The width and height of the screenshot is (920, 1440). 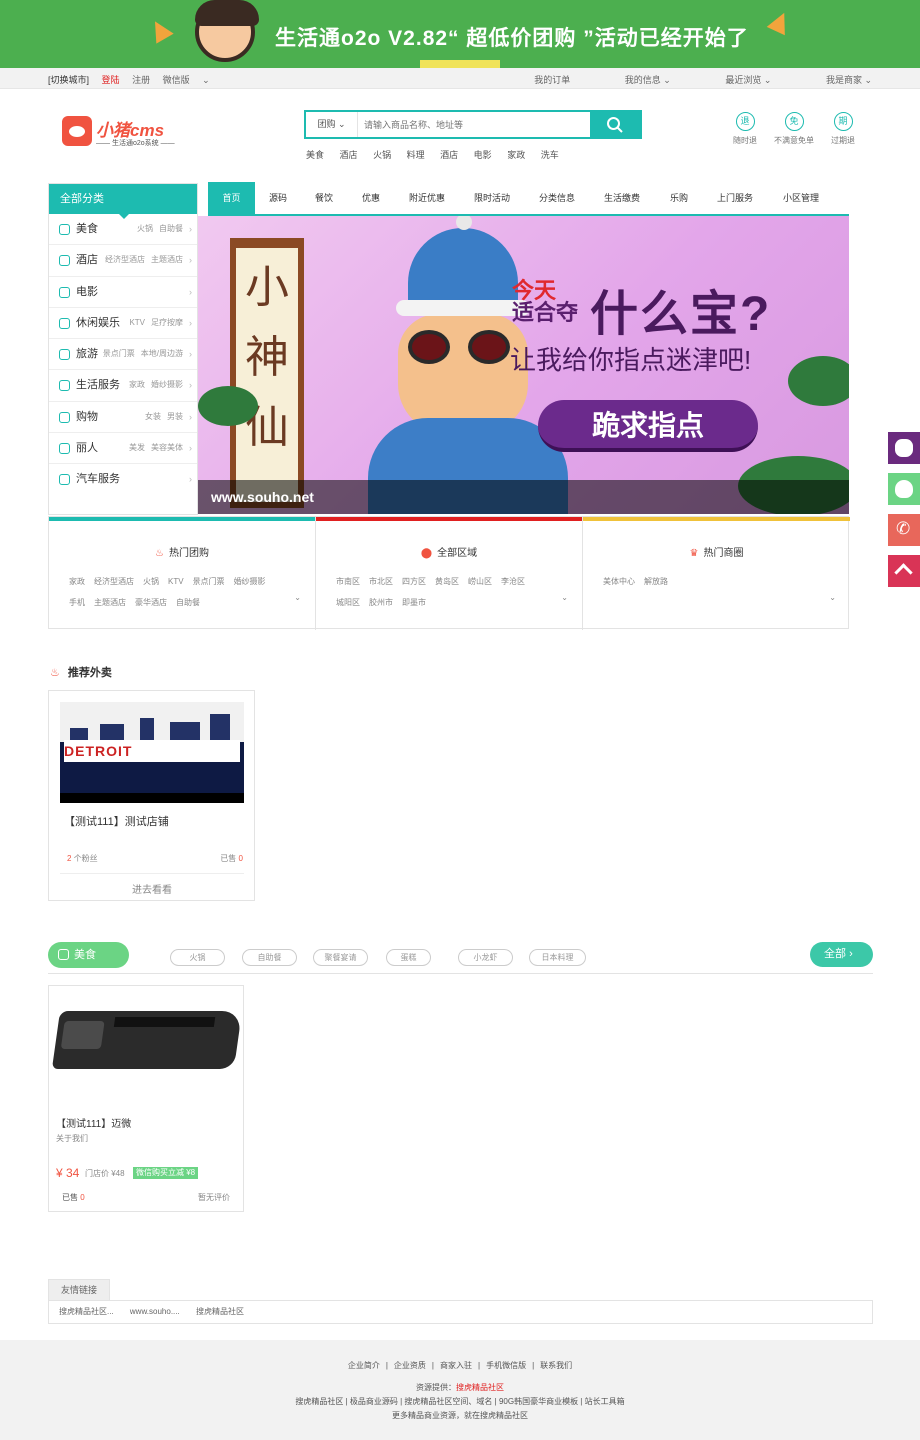 I want to click on zone-link: 四方区, so click(x=414, y=581).